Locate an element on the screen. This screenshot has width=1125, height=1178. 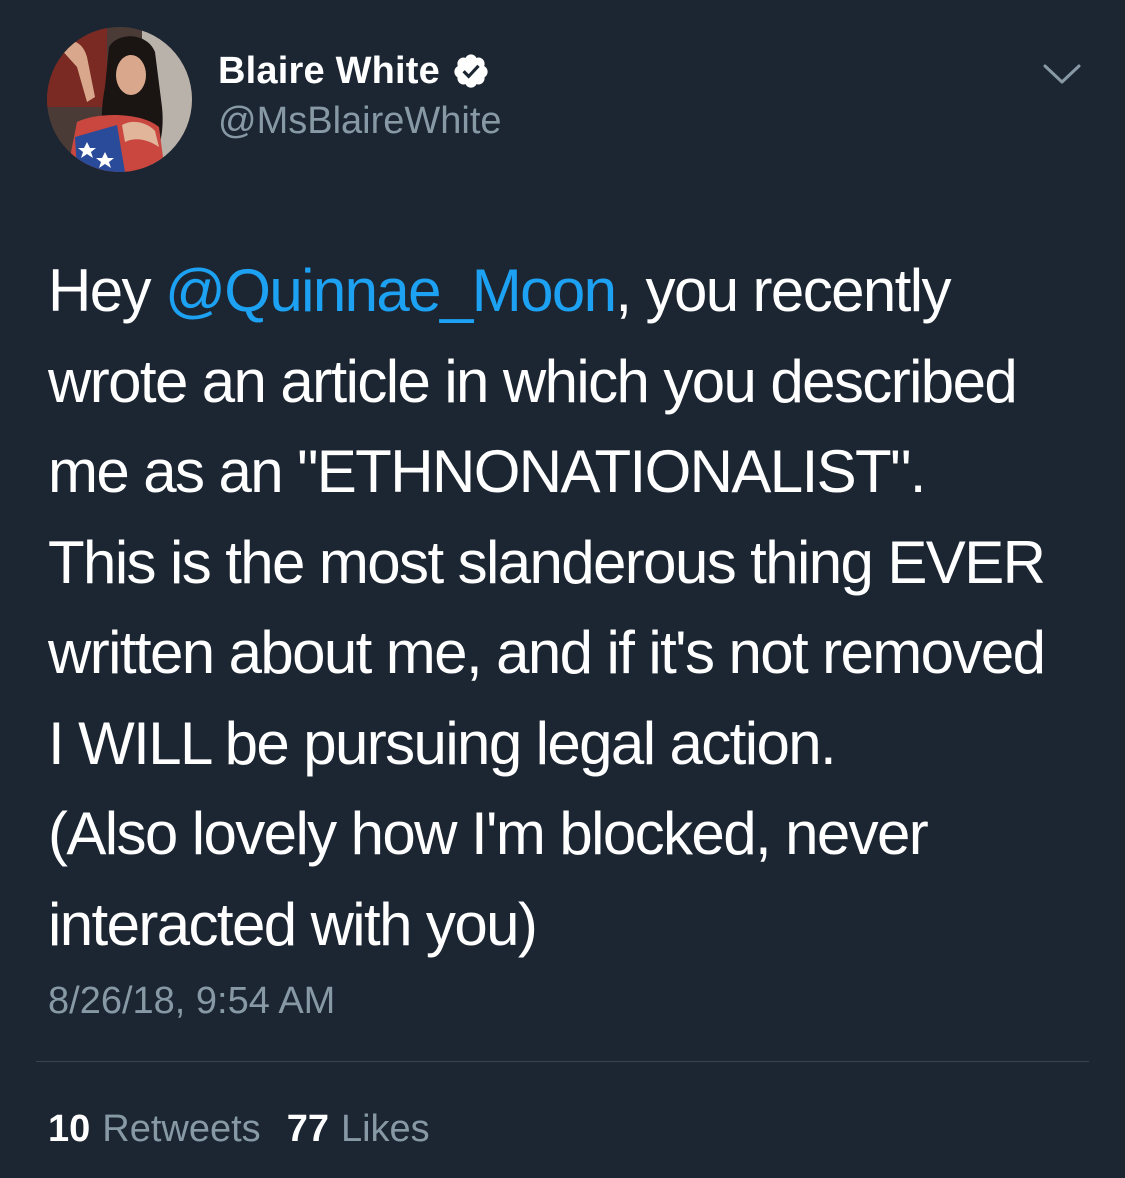
profile-photo is located at coordinates (119, 99).